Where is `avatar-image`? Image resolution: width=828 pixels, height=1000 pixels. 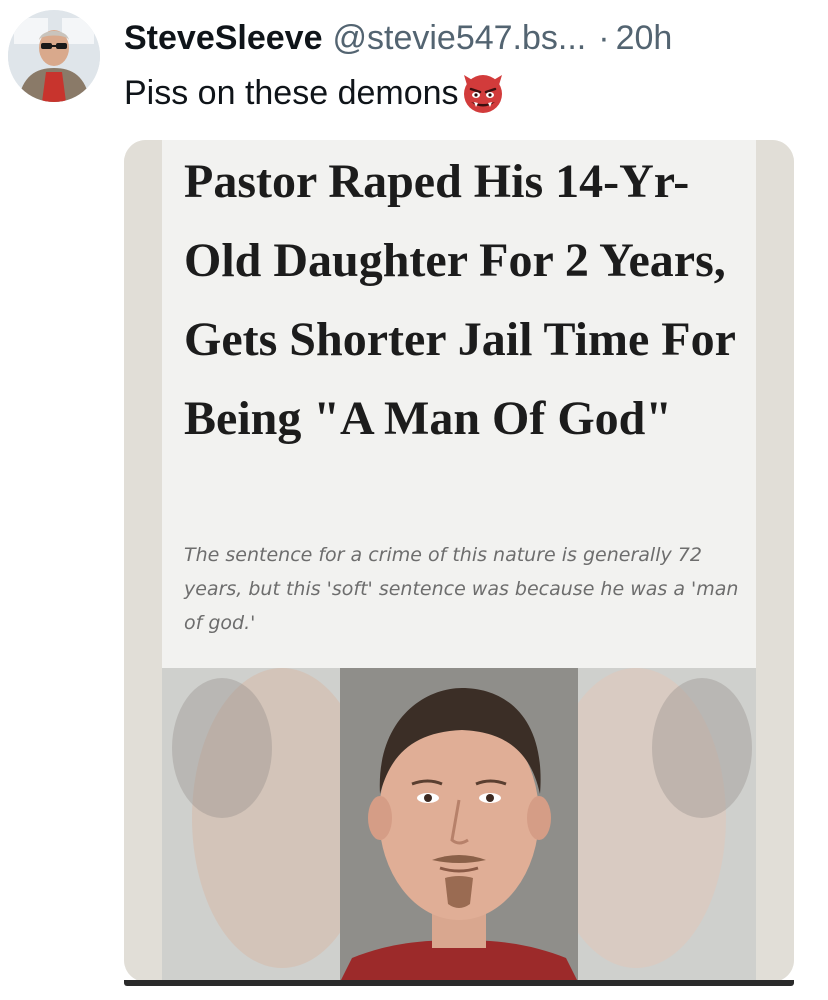
avatar-image is located at coordinates (54, 56).